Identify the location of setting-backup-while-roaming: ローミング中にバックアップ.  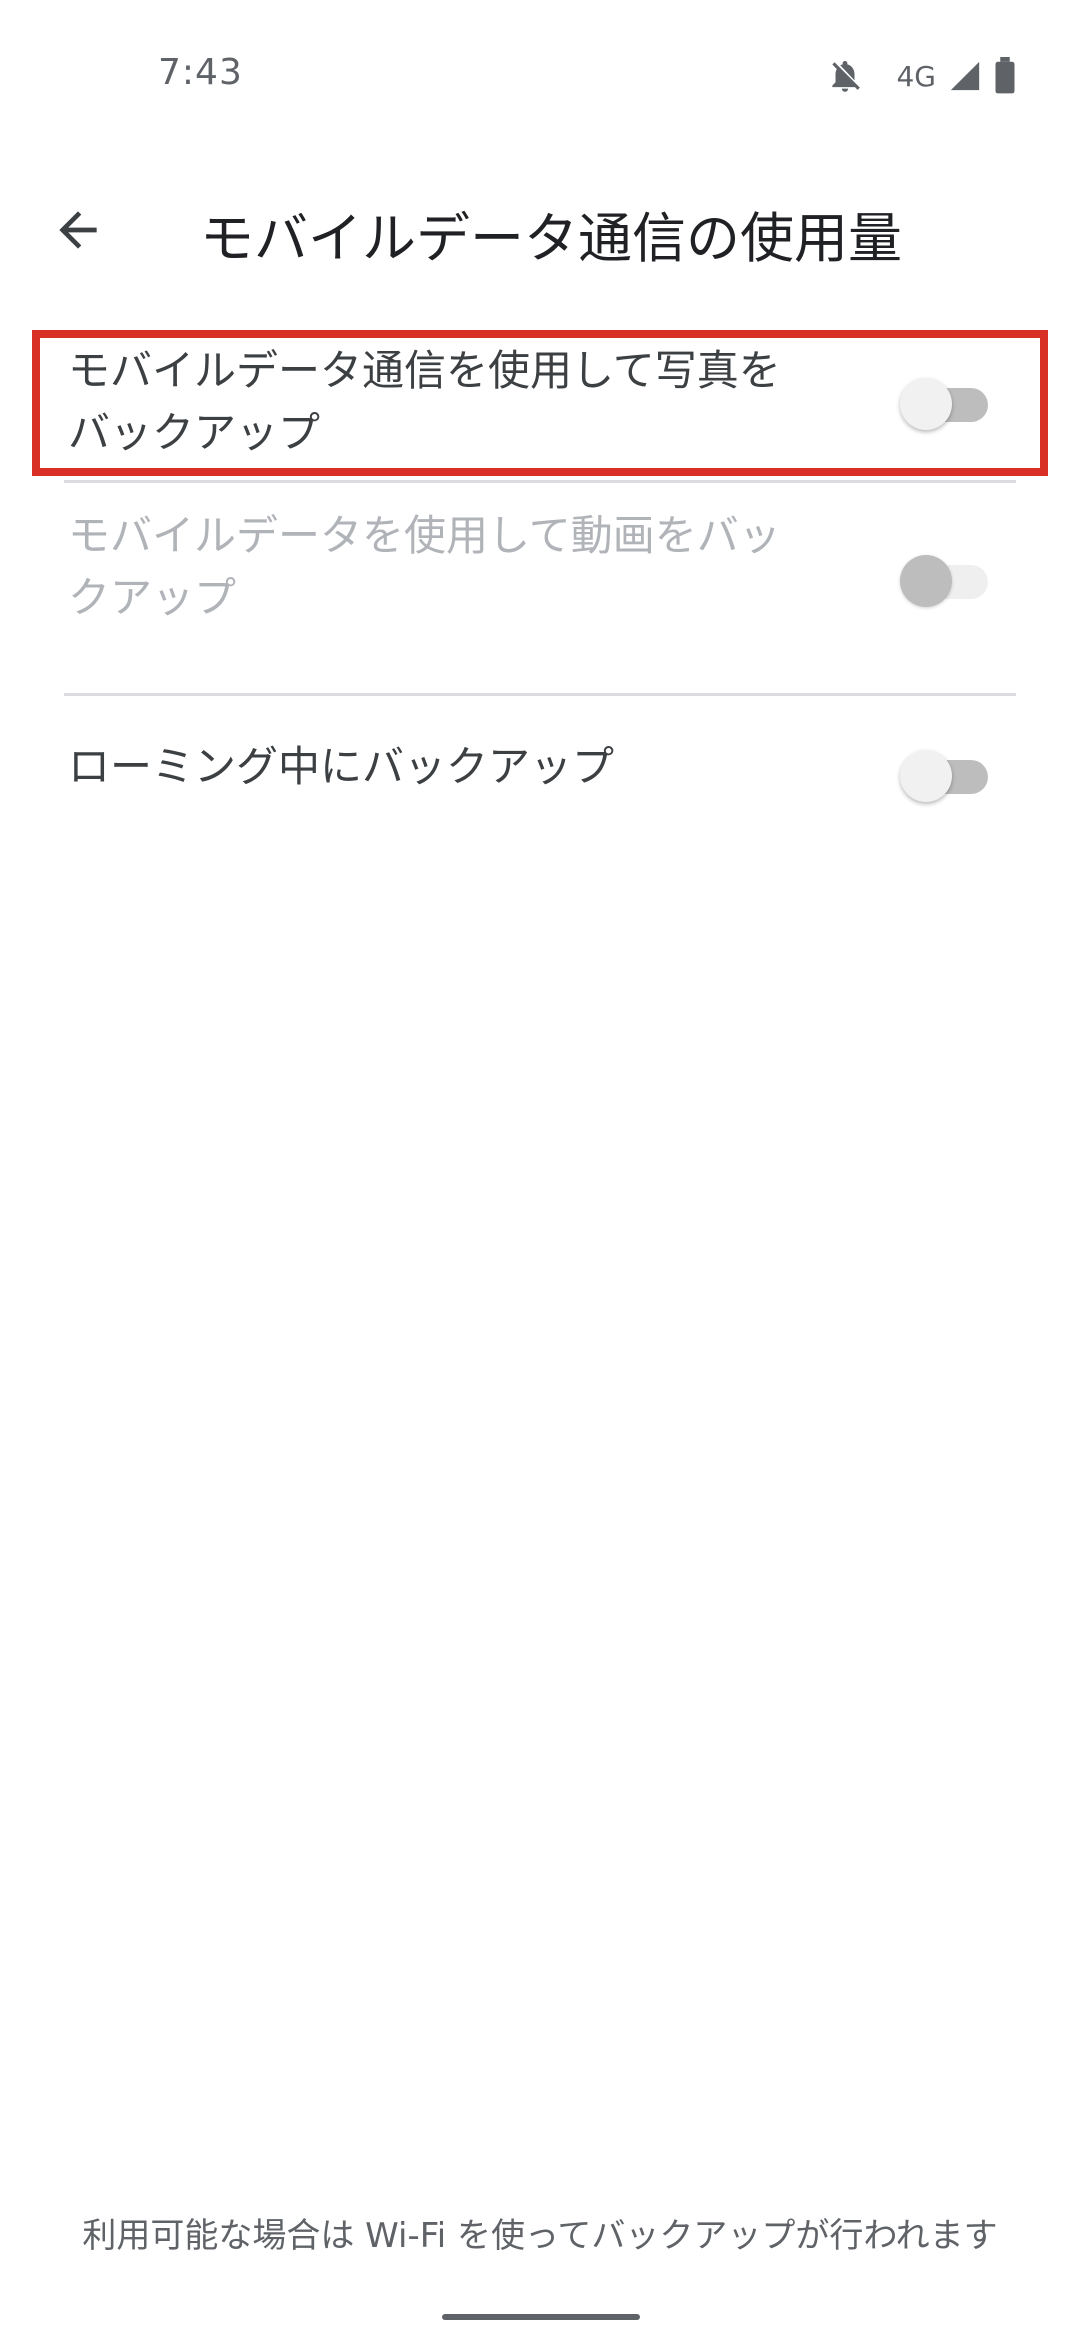
(540, 776).